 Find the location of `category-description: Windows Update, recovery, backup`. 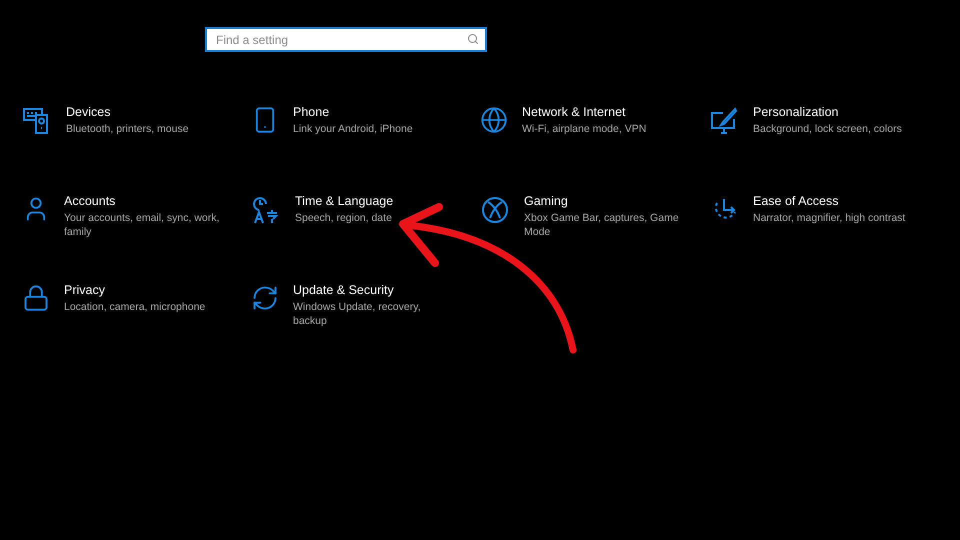

category-description: Windows Update, recovery, backup is located at coordinates (357, 314).